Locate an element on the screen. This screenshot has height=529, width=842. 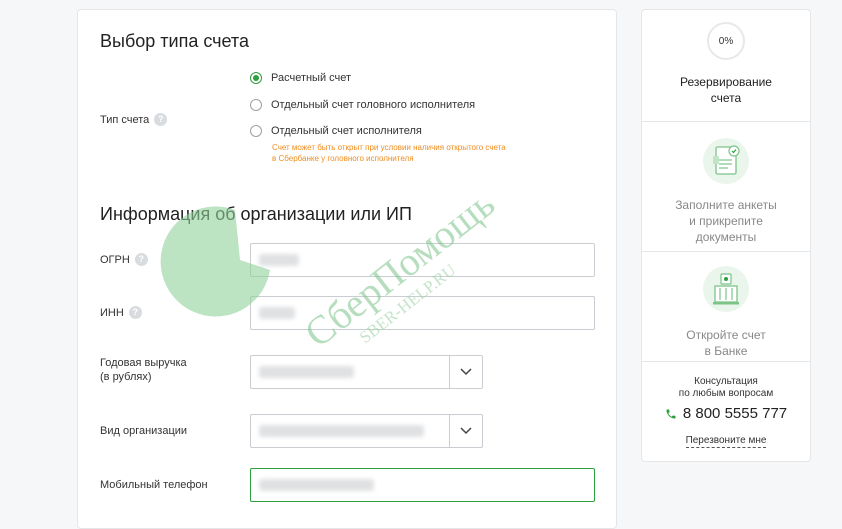
radio-contractor-account: Отдельный счет исполнителя is located at coordinates (336, 131).